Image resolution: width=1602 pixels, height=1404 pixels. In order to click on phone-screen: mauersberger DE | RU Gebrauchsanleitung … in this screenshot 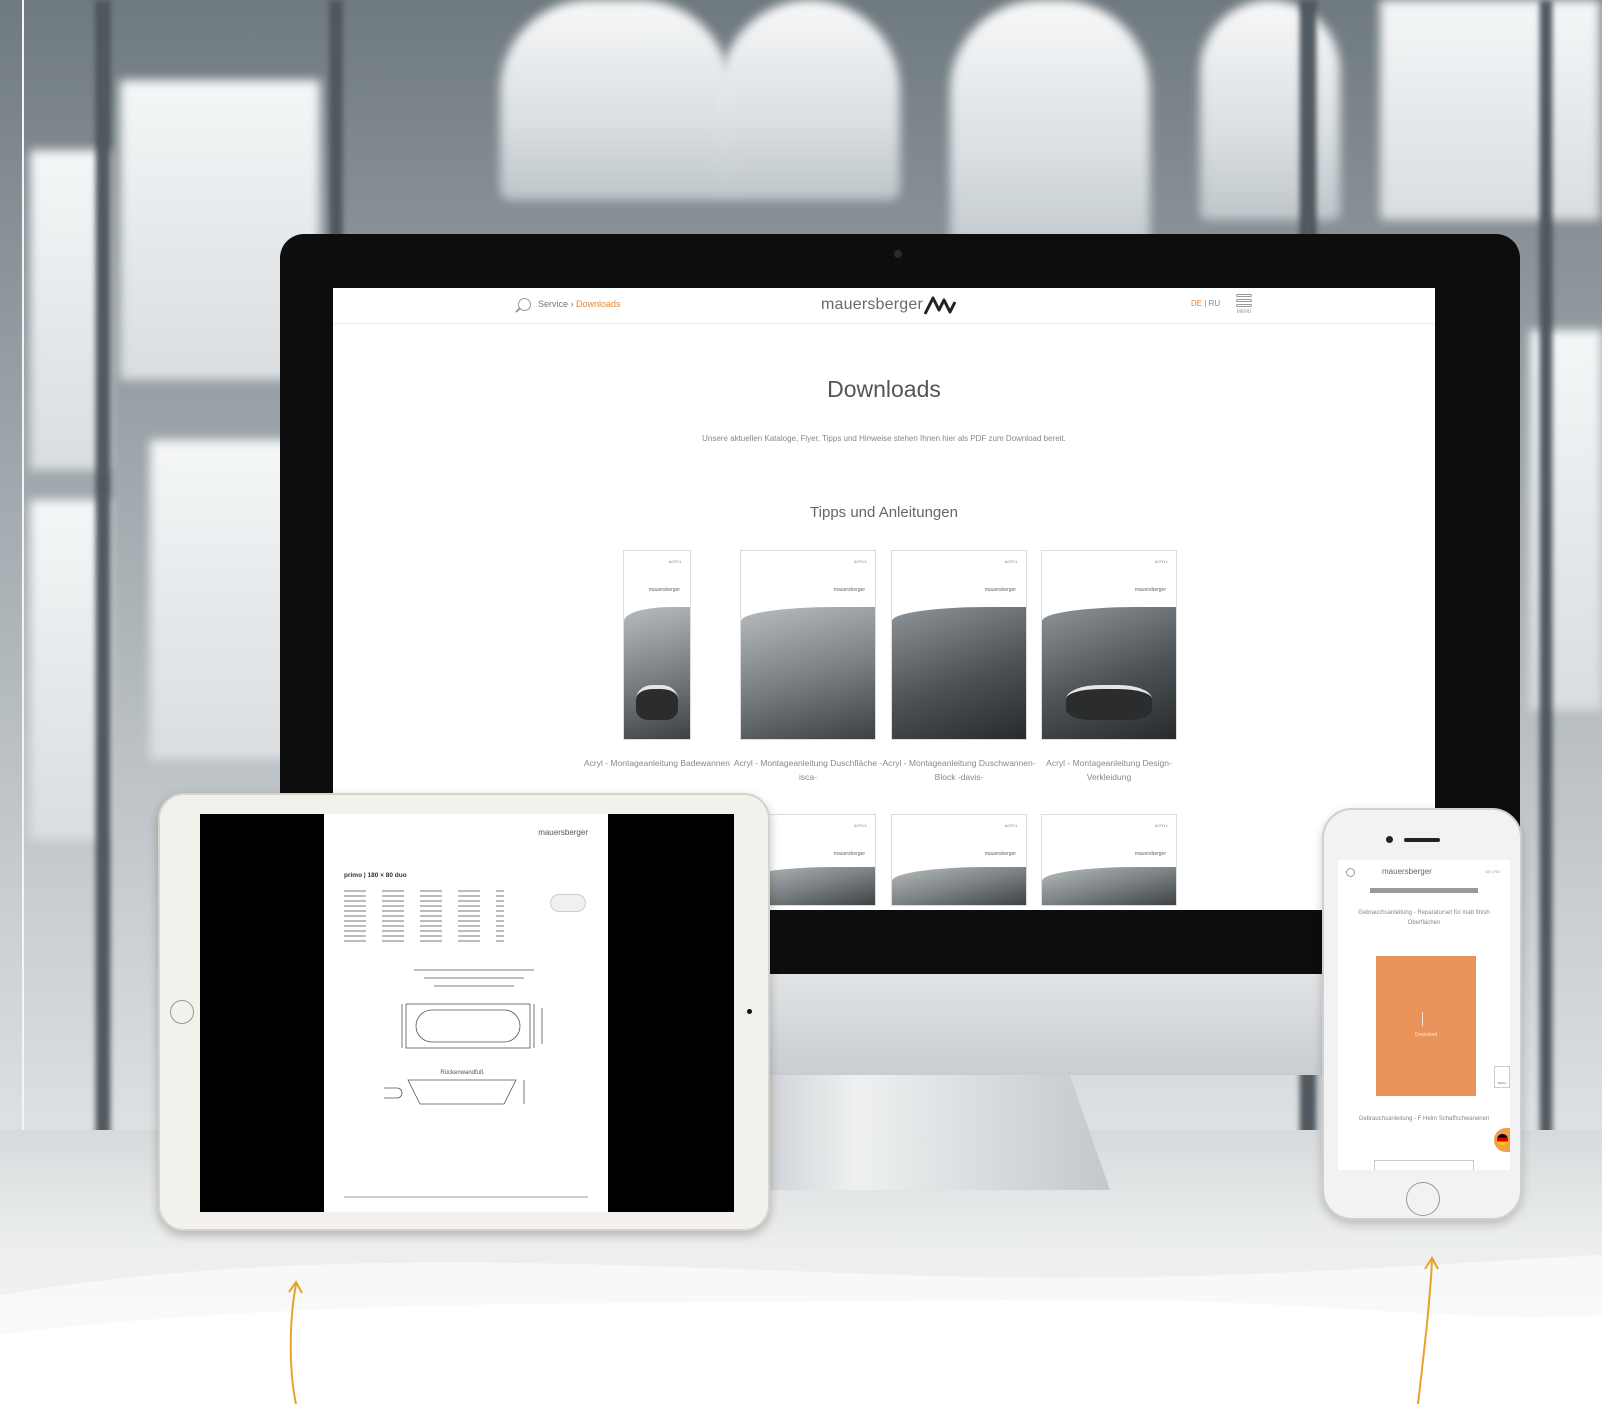, I will do `click(1424, 1015)`.